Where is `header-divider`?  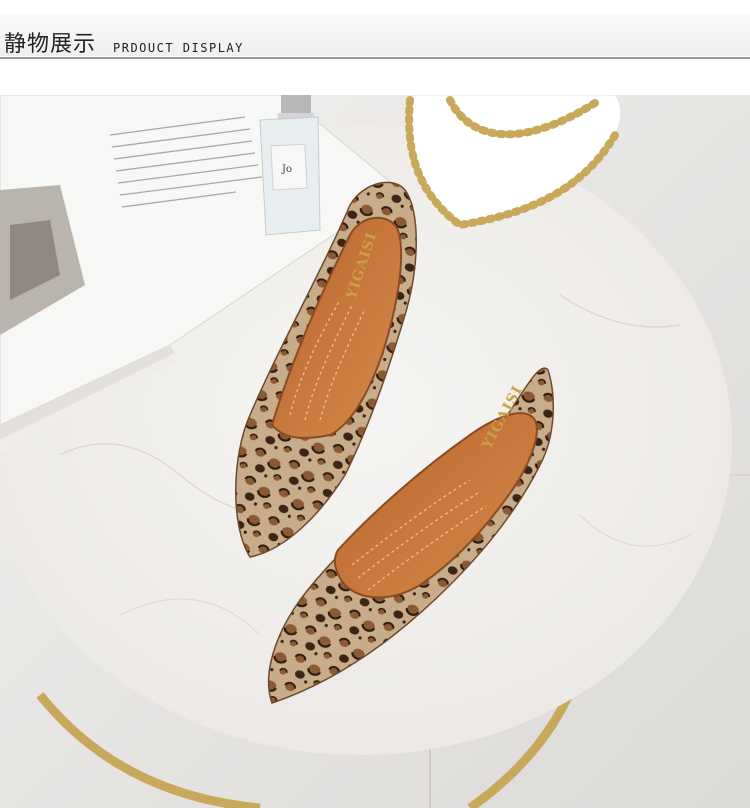 header-divider is located at coordinates (375, 58).